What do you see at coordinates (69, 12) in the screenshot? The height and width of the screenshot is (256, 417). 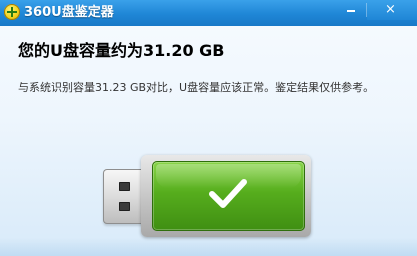 I see `window-title: 360U盘鉴定器` at bounding box center [69, 12].